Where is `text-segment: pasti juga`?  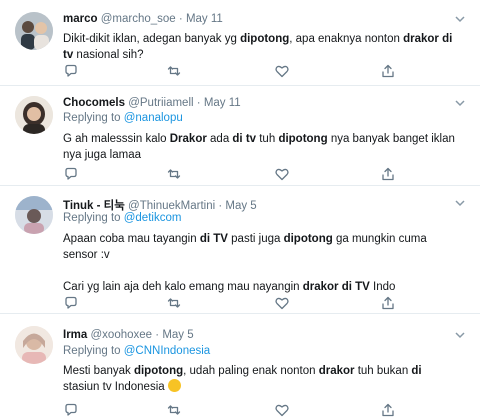 text-segment: pasti juga is located at coordinates (255, 239).